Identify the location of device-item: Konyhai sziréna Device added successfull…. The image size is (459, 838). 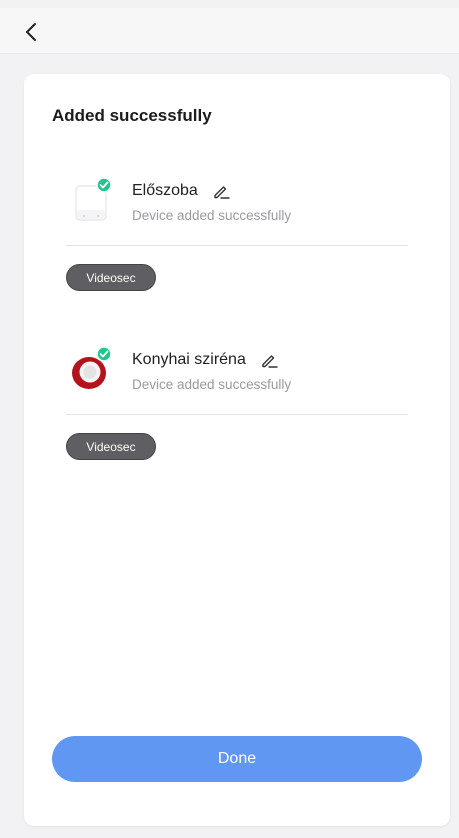
(237, 379).